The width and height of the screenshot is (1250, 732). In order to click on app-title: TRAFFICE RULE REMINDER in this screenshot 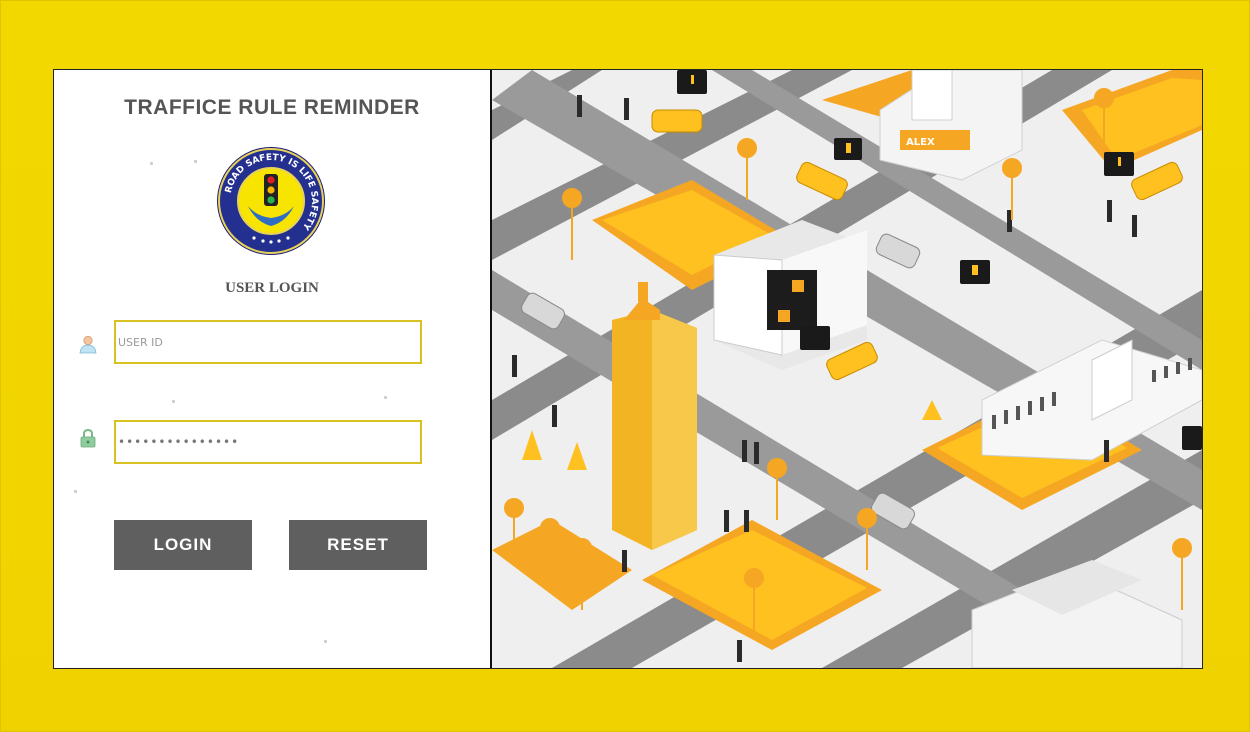, I will do `click(272, 107)`.